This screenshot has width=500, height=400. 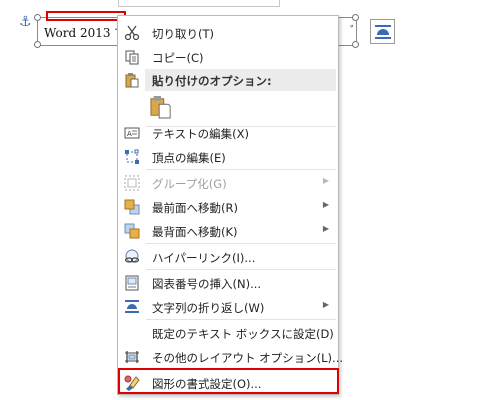 What do you see at coordinates (212, 81) in the screenshot?
I see `paste-options-label: 貼り付けのオプション:` at bounding box center [212, 81].